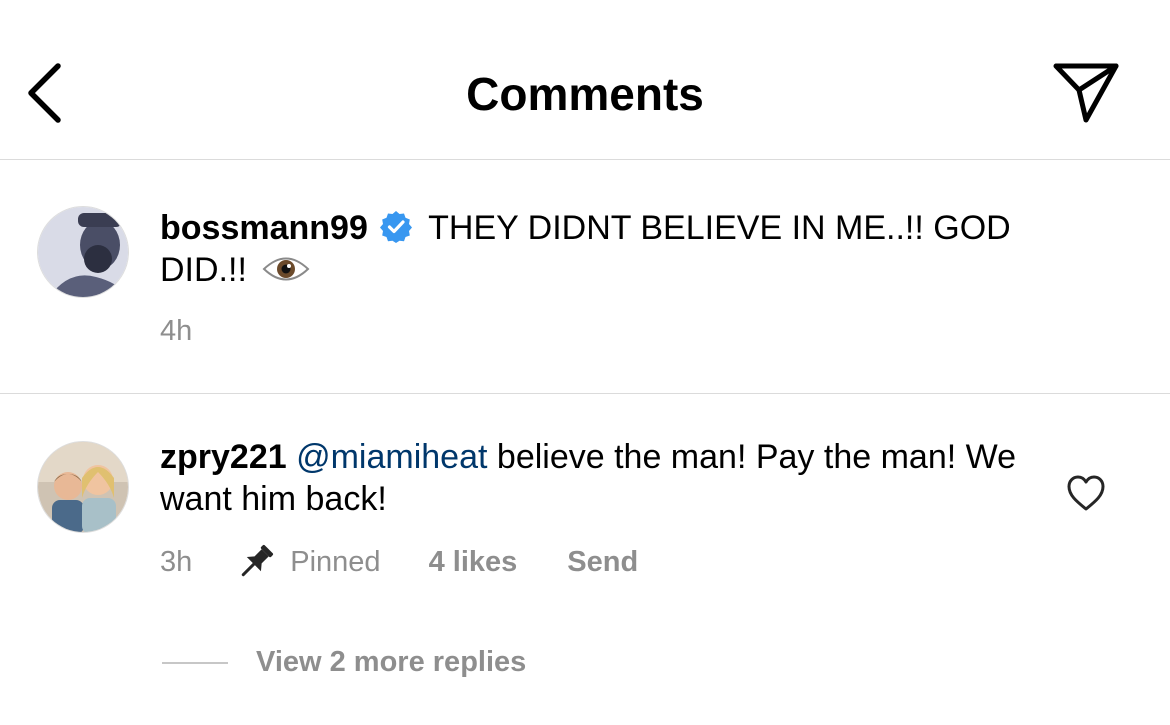  I want to click on caption-time: 4h, so click(176, 331).